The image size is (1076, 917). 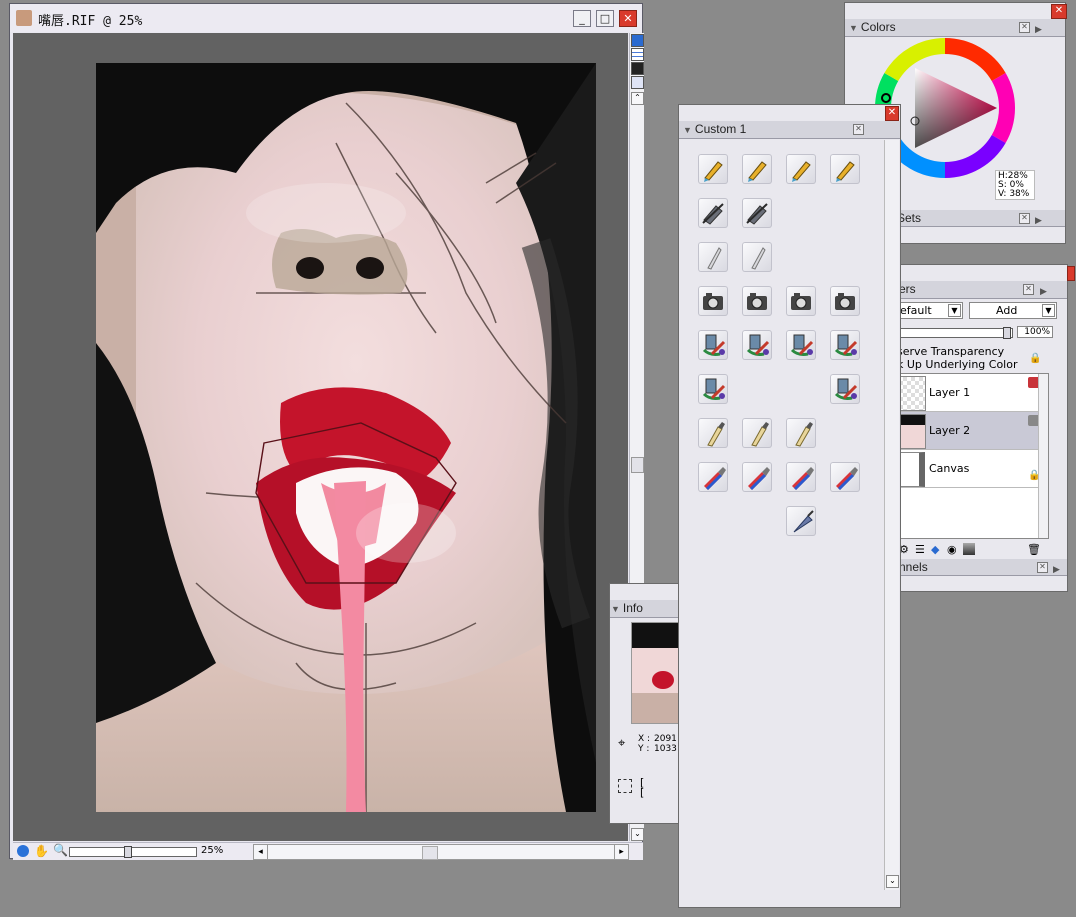 What do you see at coordinates (637, 54) in the screenshot?
I see `grid-icon` at bounding box center [637, 54].